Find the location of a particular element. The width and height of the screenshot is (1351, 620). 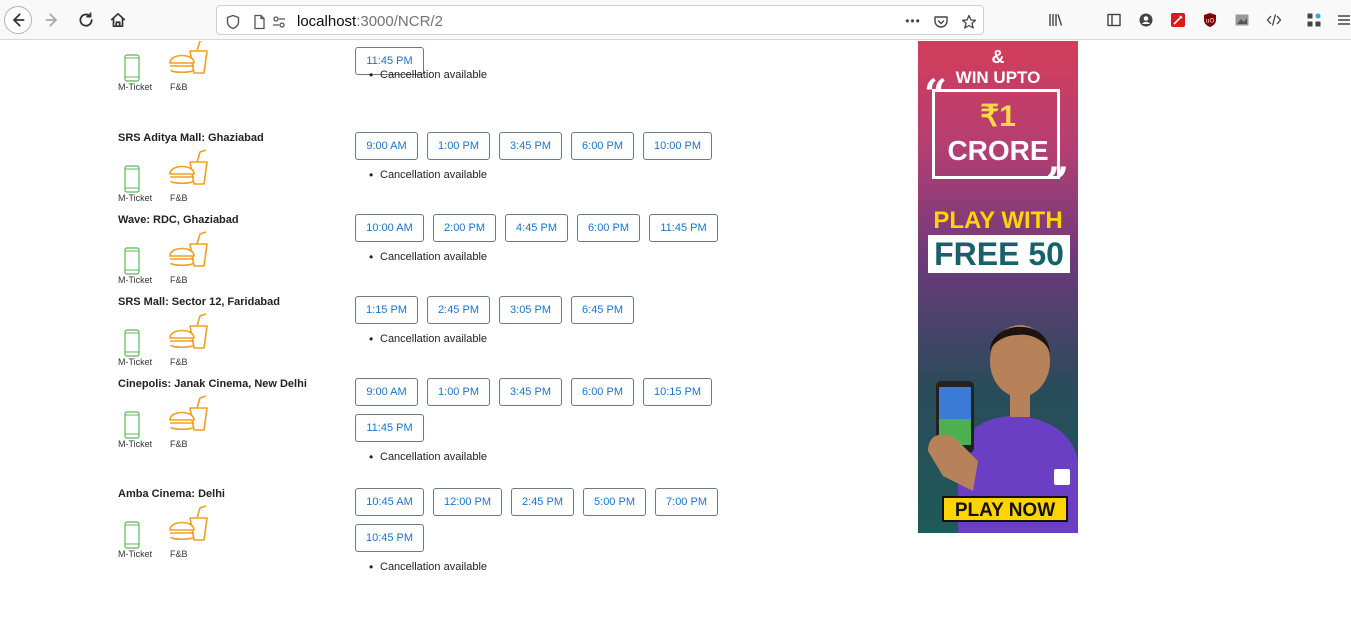

showtime-button: 10:15 PM is located at coordinates (677, 392).